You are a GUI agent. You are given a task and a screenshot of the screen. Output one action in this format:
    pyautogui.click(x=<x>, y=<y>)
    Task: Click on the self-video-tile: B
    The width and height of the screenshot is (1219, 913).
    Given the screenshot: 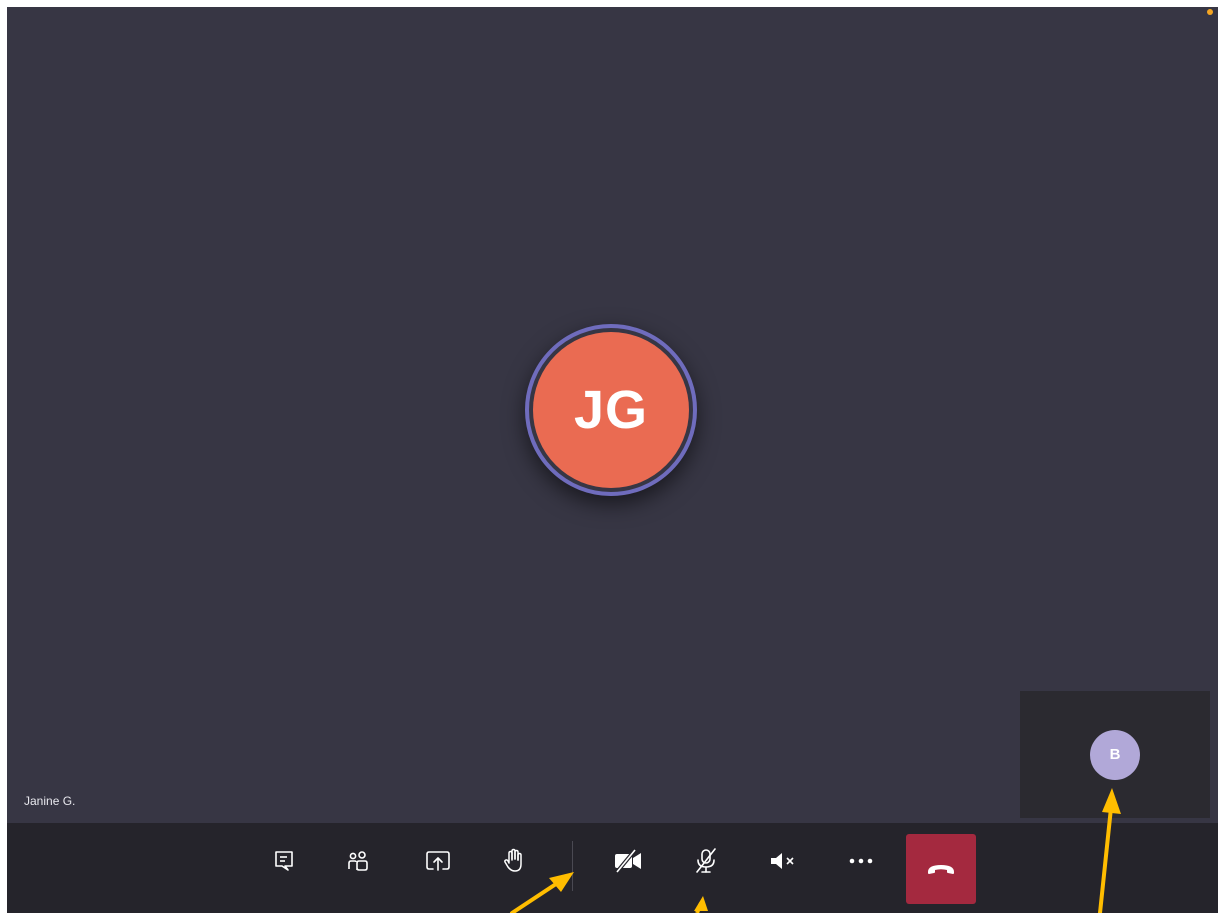 What is the action you would take?
    pyautogui.click(x=1115, y=754)
    